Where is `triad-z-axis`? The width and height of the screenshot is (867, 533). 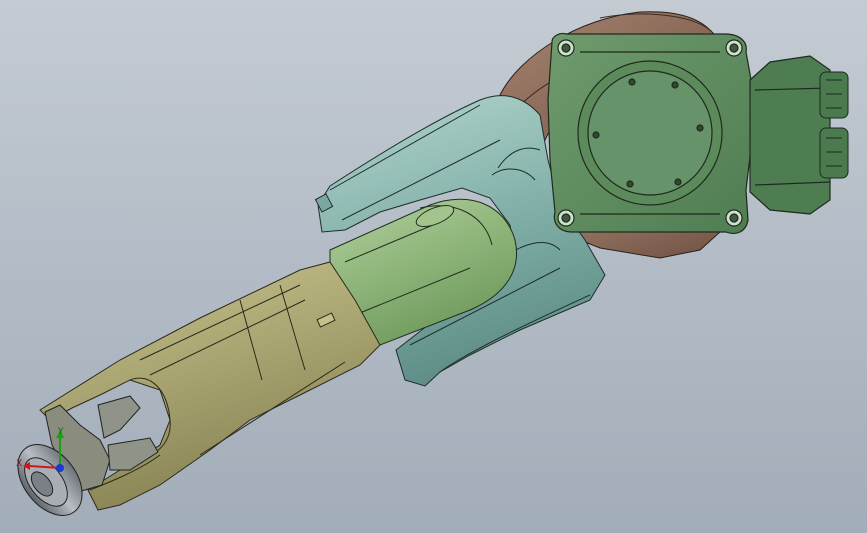 triad-z-axis is located at coordinates (60, 468).